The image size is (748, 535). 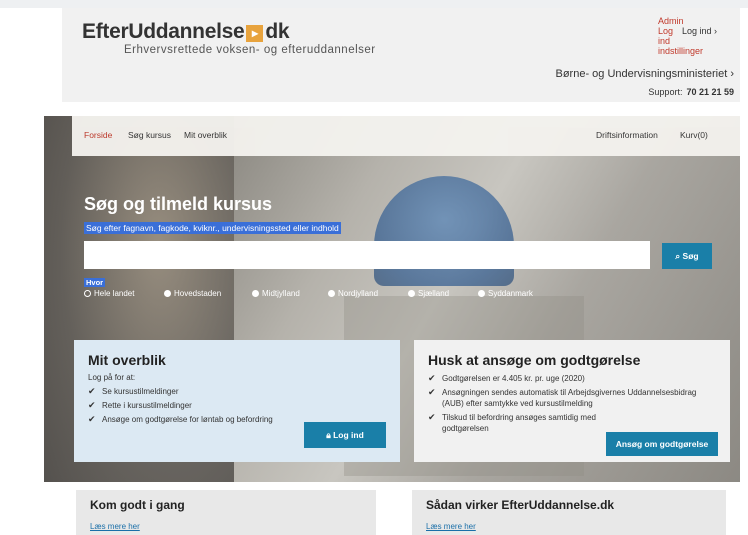 What do you see at coordinates (699, 31) in the screenshot?
I see `header-login-link: Log ind ›` at bounding box center [699, 31].